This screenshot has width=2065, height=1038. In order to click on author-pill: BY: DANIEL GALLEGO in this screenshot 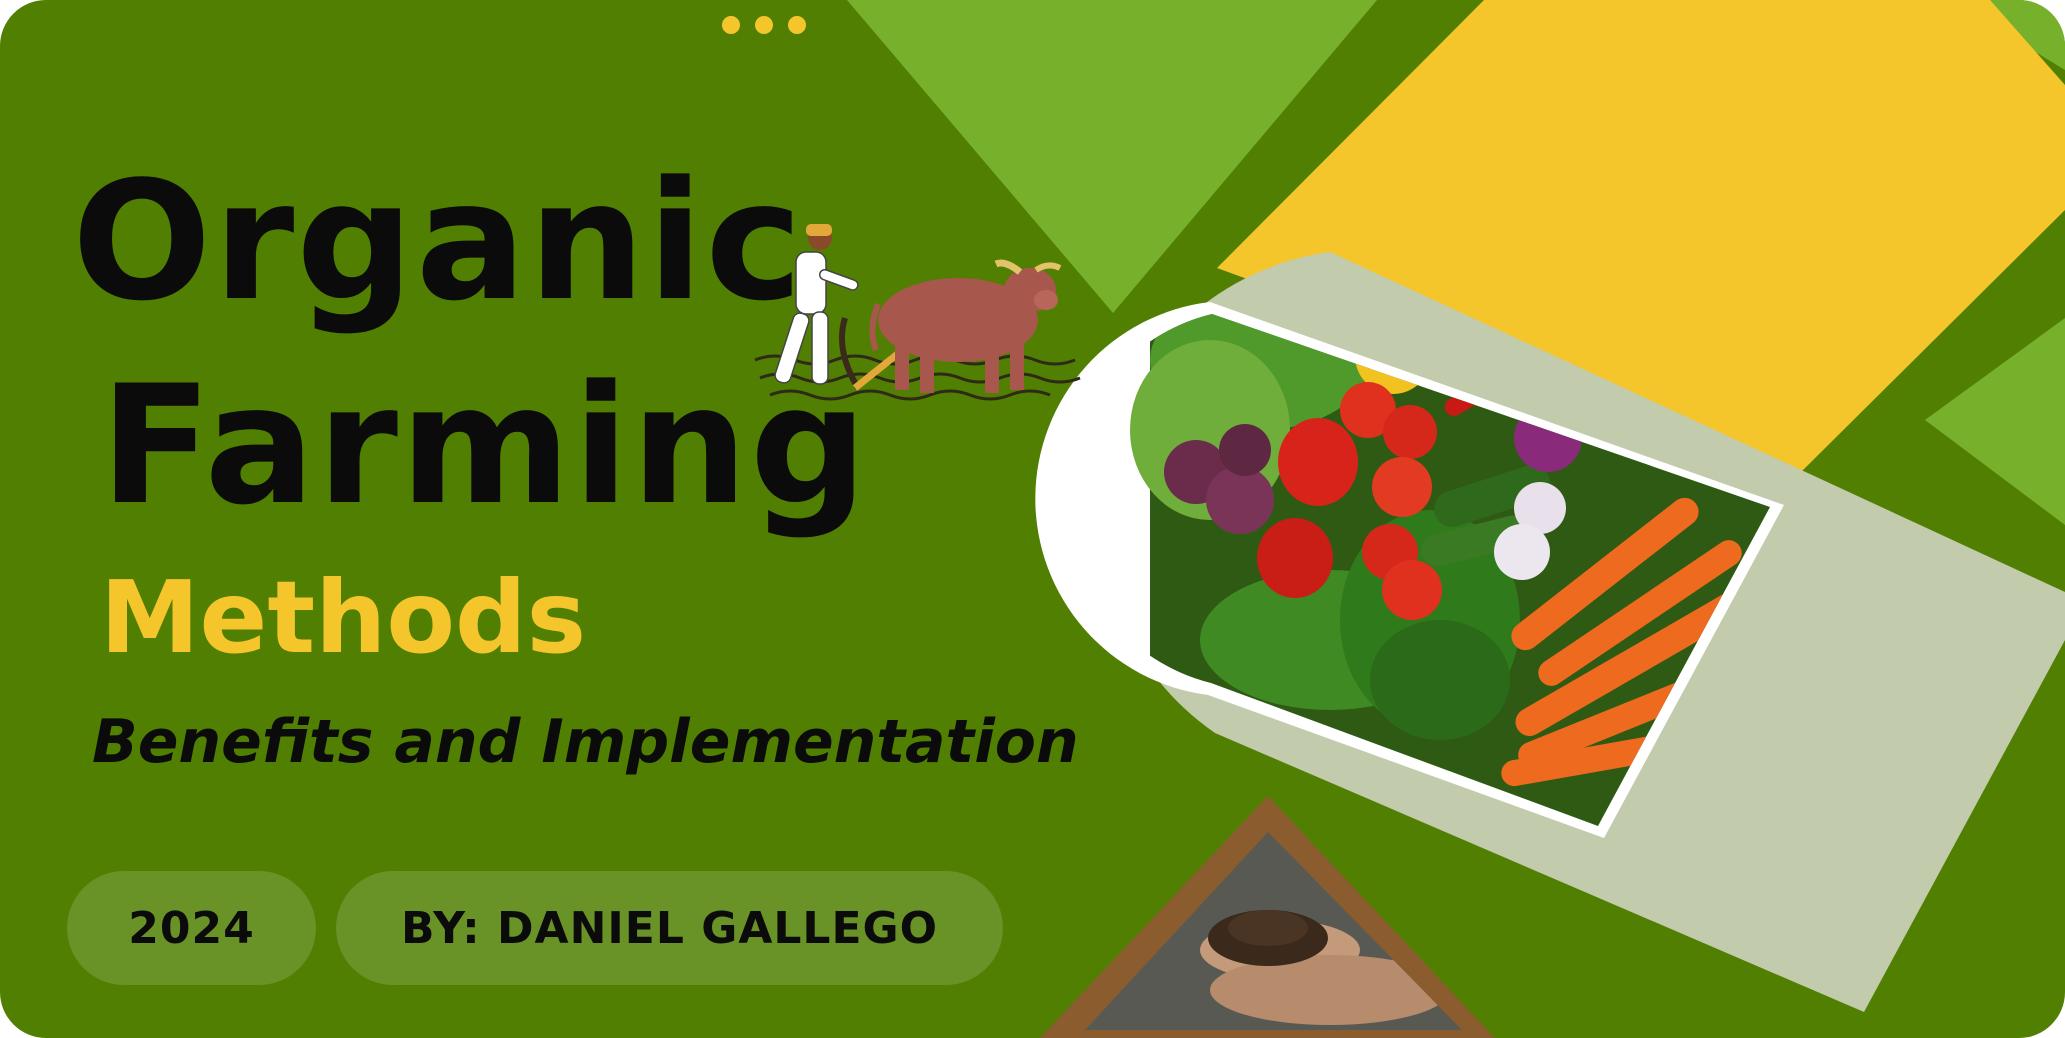, I will do `click(669, 928)`.